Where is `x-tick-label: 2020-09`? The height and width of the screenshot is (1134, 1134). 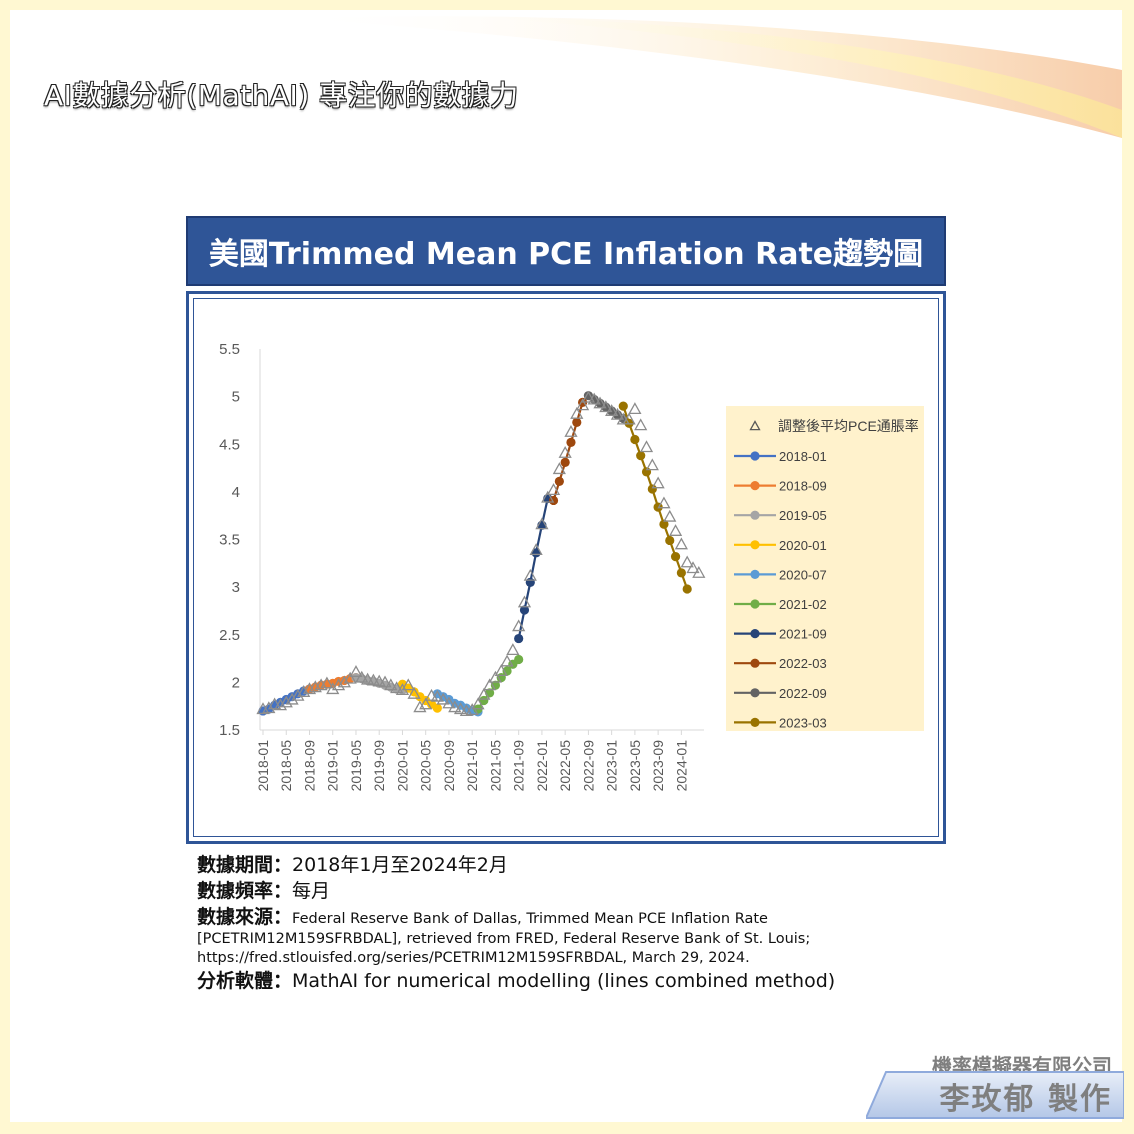 x-tick-label: 2020-09 is located at coordinates (449, 766).